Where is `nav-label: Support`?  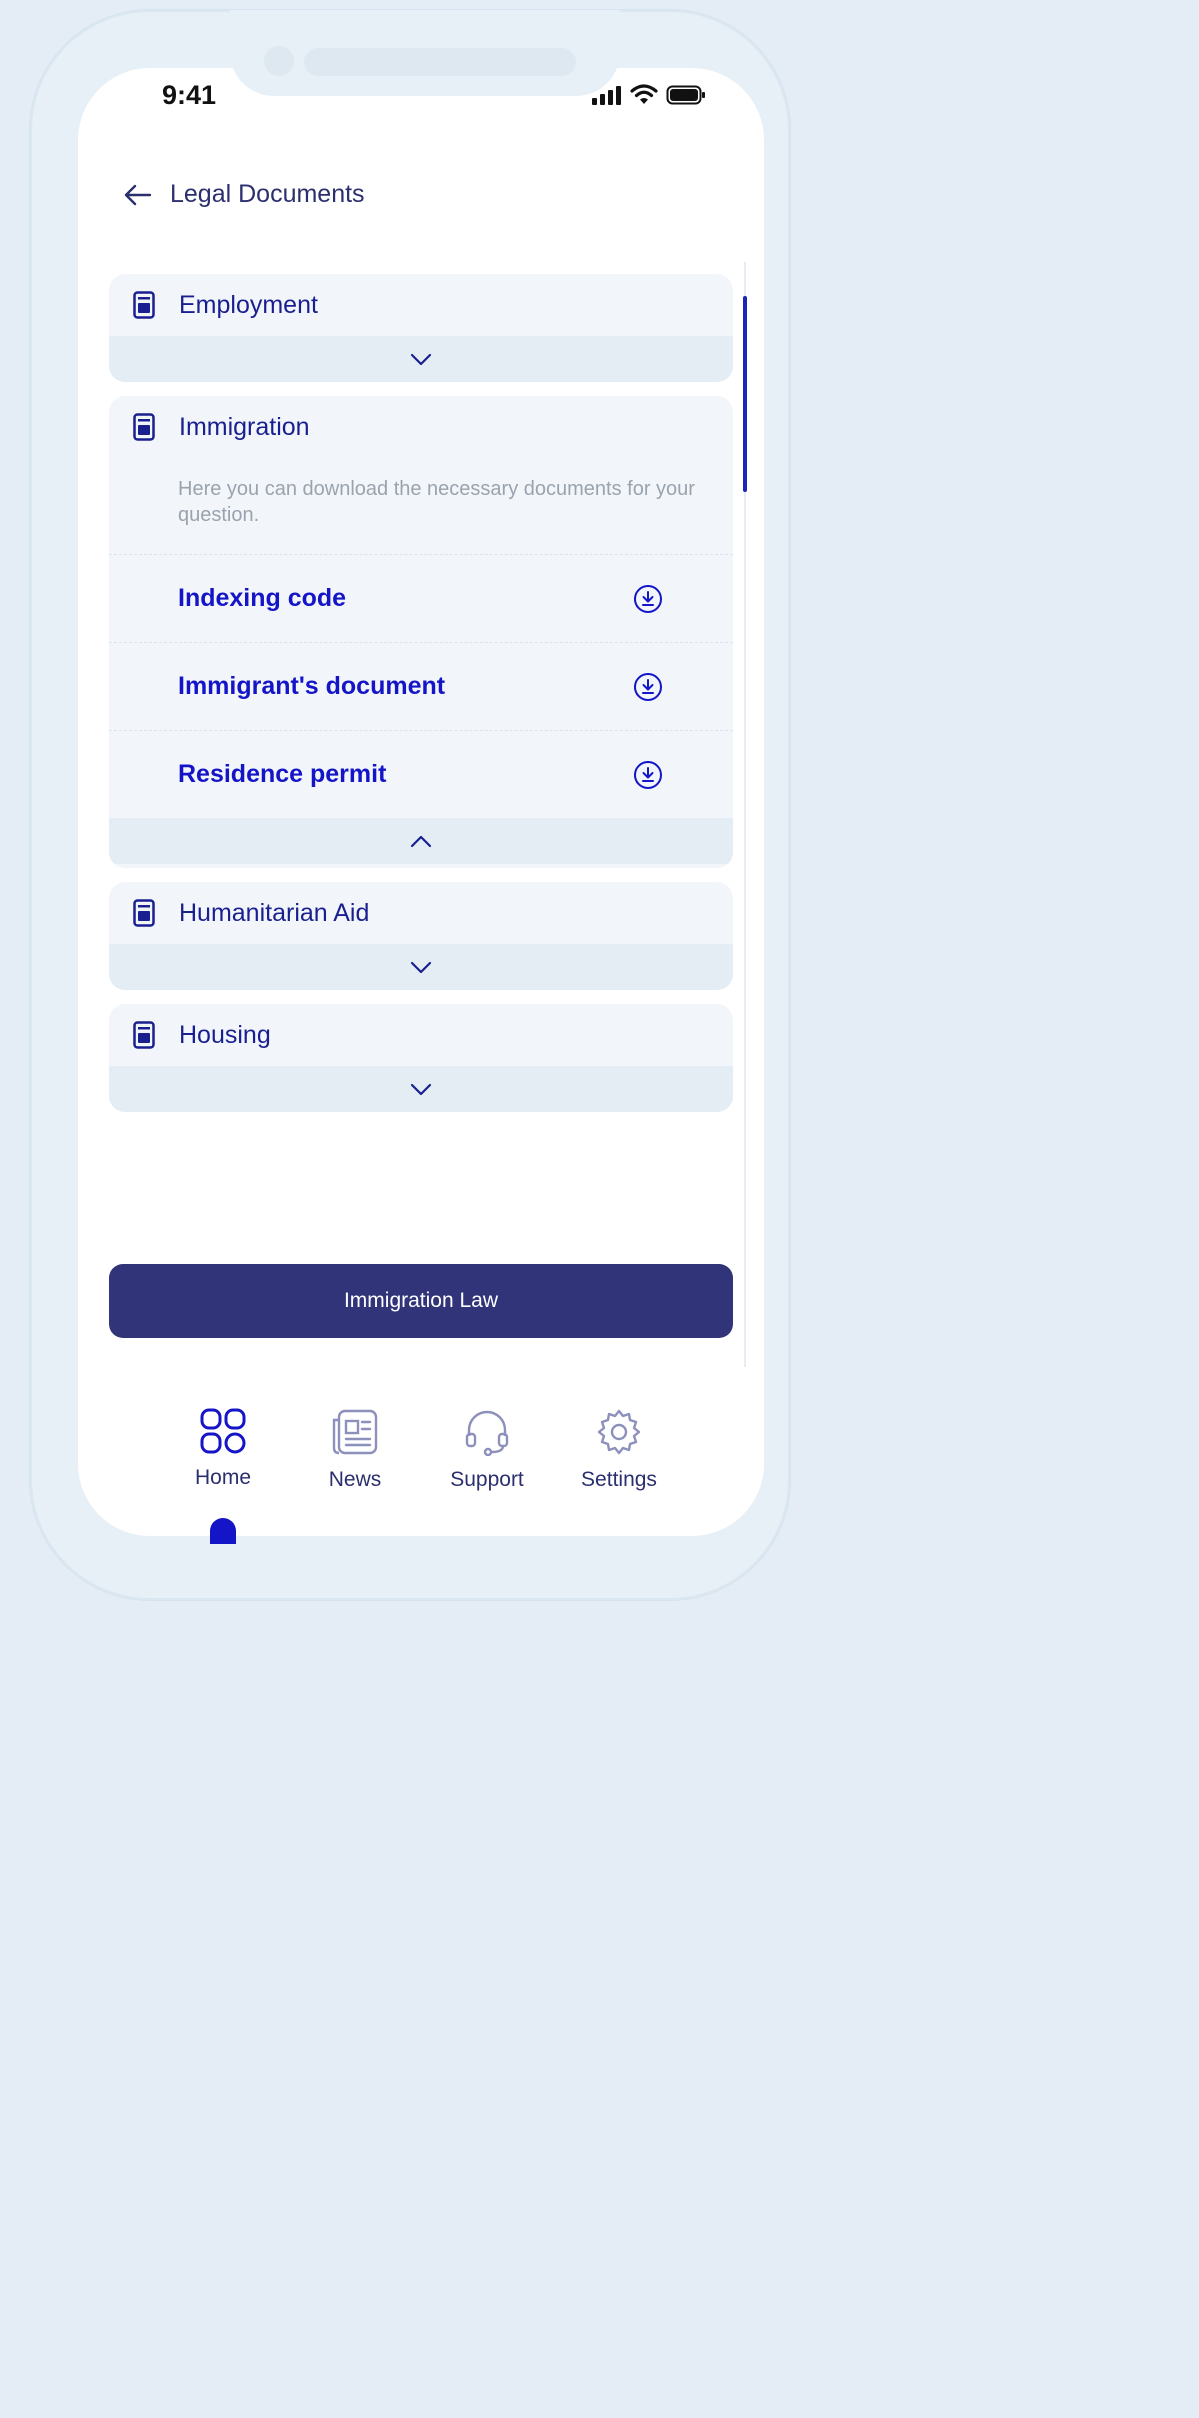
nav-label: Support is located at coordinates (487, 1479).